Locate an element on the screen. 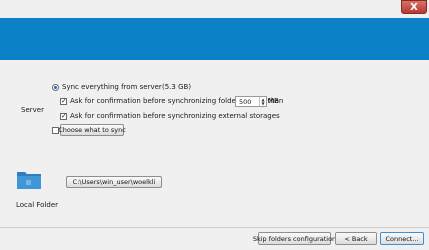  spin-arrows: ▲ ▼ is located at coordinates (262, 101).